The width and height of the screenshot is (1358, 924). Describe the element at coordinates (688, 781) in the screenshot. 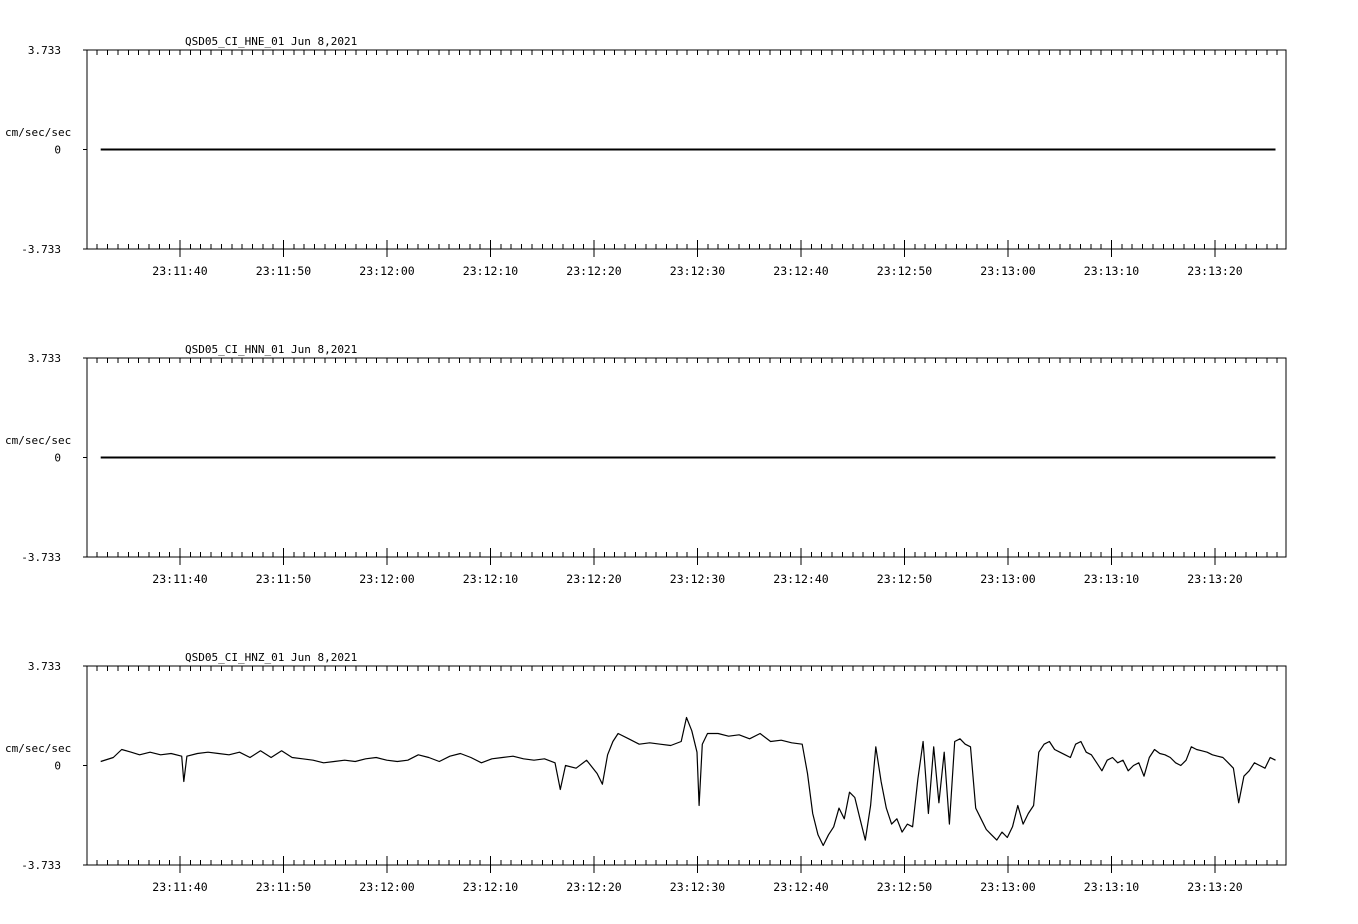

I see `waveform-trace` at that location.